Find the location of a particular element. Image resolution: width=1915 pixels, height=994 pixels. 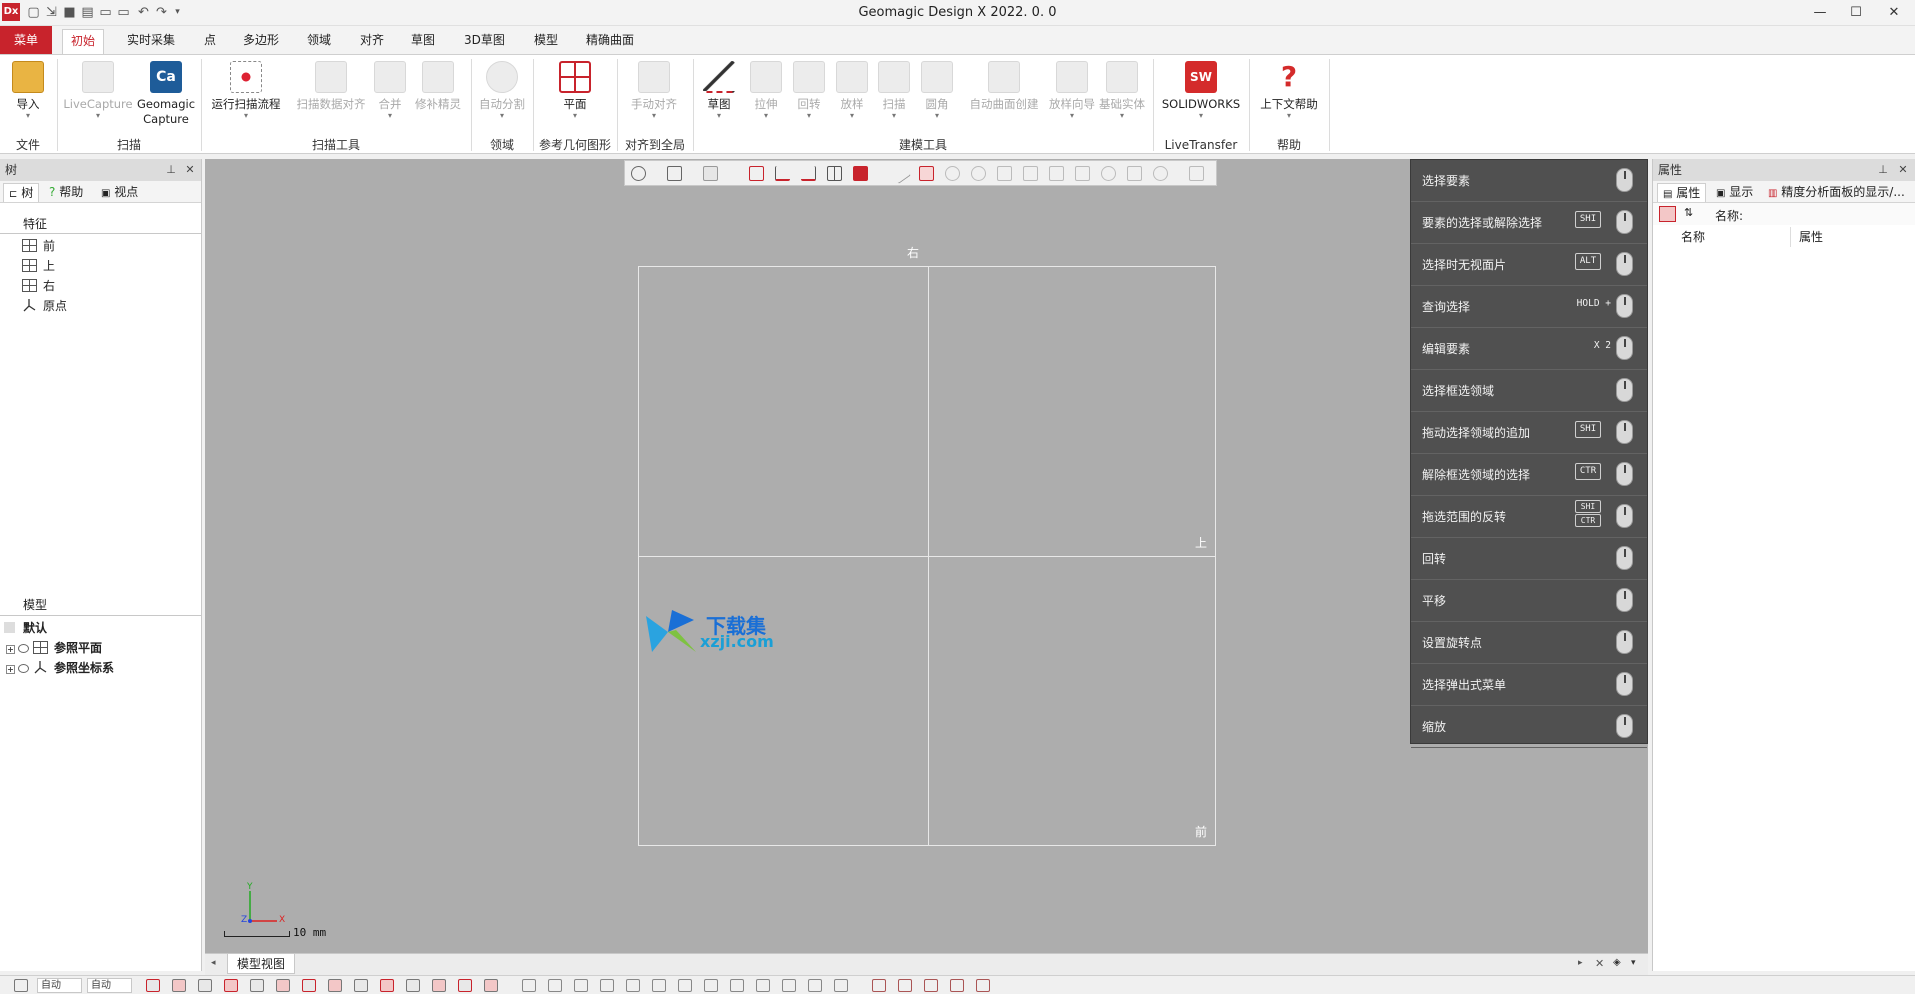

merge-button: 合并 ▾ is located at coordinates (390, 99).